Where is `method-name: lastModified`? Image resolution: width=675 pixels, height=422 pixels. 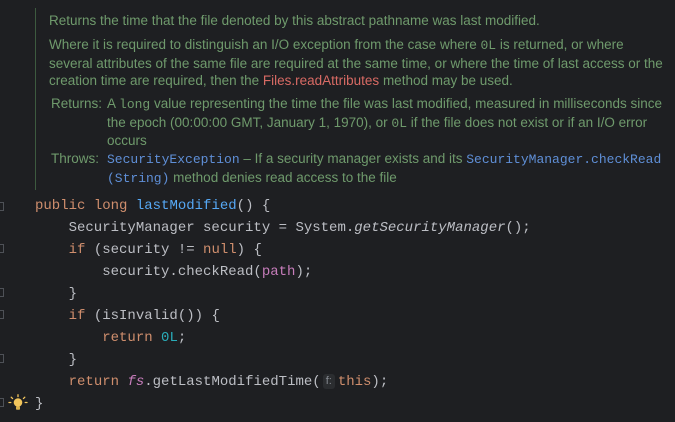 method-name: lastModified is located at coordinates (186, 206).